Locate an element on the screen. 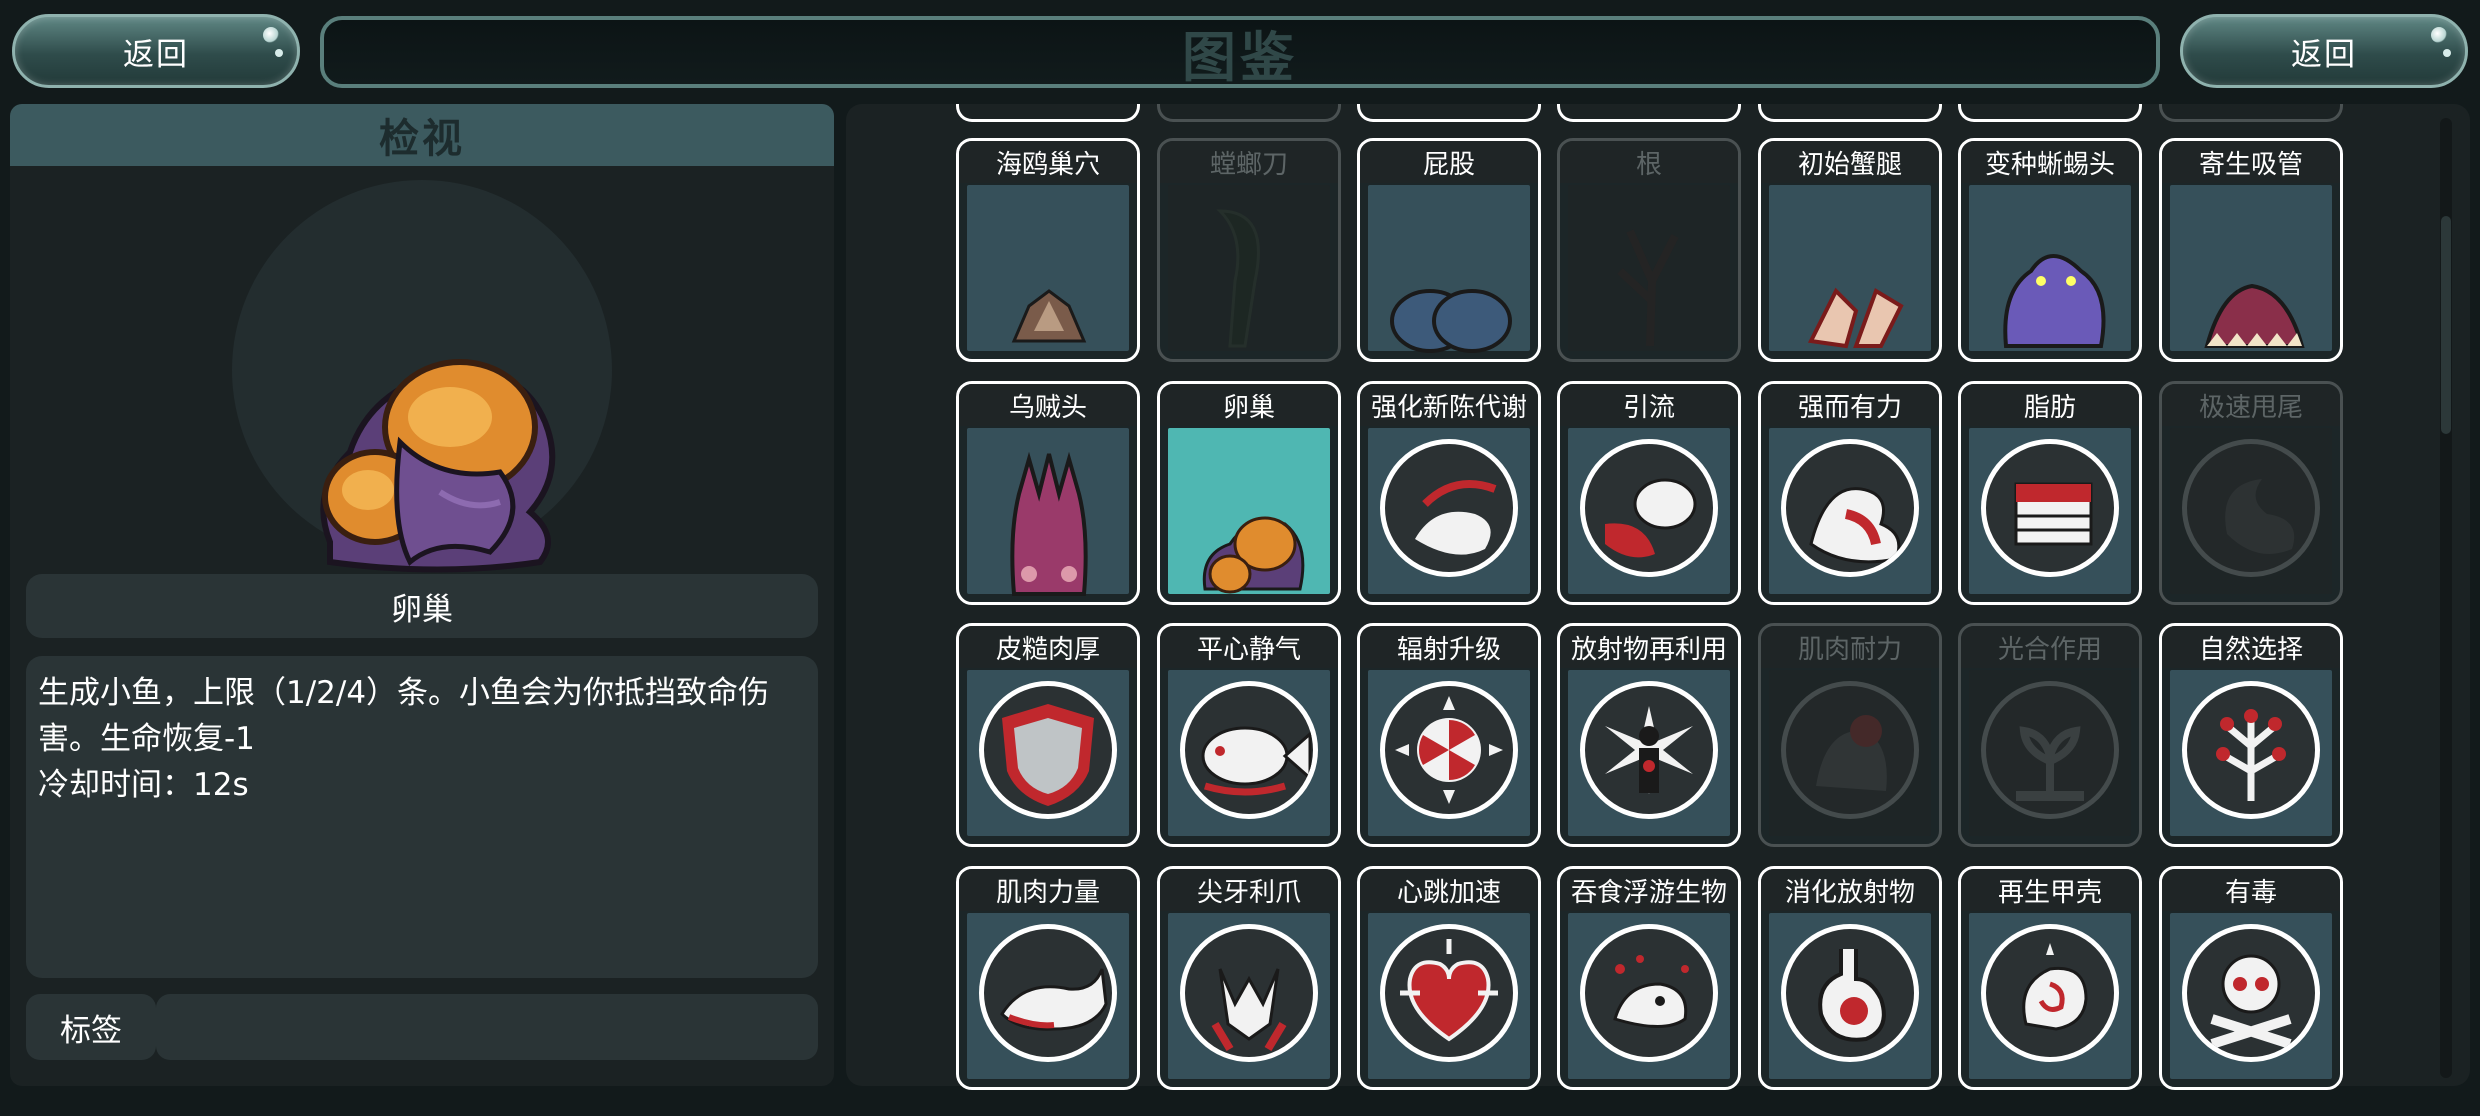  squid-head-icon is located at coordinates (1049, 523).